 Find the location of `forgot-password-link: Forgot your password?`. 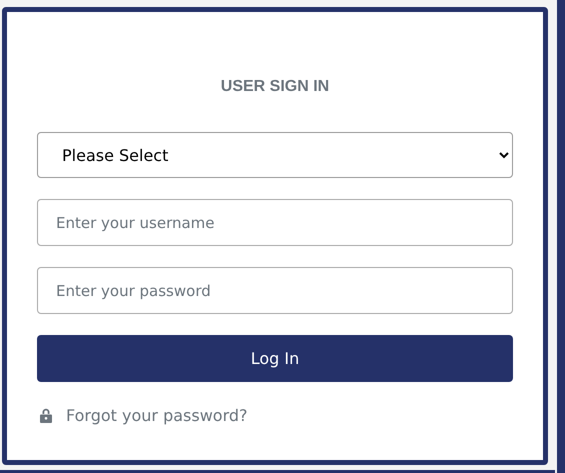

forgot-password-link: Forgot your password? is located at coordinates (157, 415).